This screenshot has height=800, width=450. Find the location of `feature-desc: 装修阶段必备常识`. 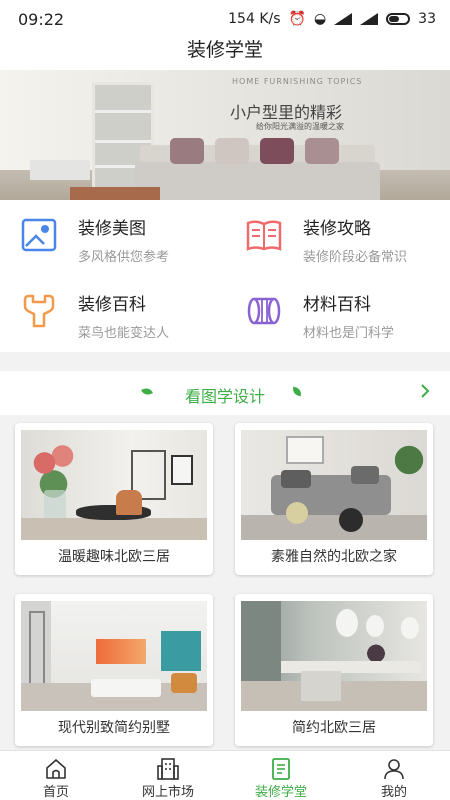

feature-desc: 装修阶段必备常识 is located at coordinates (355, 257).